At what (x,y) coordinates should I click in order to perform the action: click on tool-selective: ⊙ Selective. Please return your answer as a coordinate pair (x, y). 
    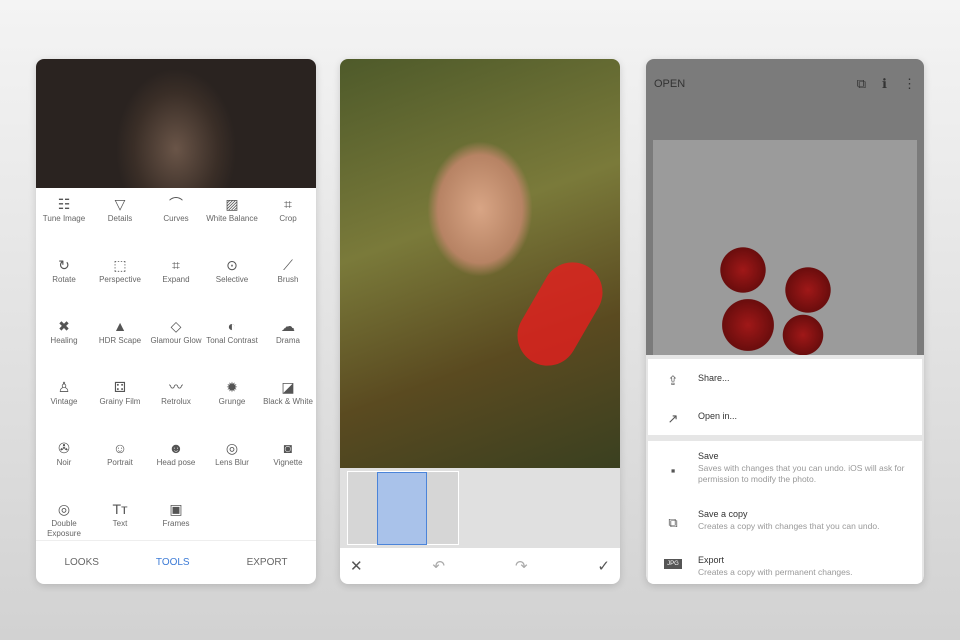
    Looking at the image, I should click on (232, 270).